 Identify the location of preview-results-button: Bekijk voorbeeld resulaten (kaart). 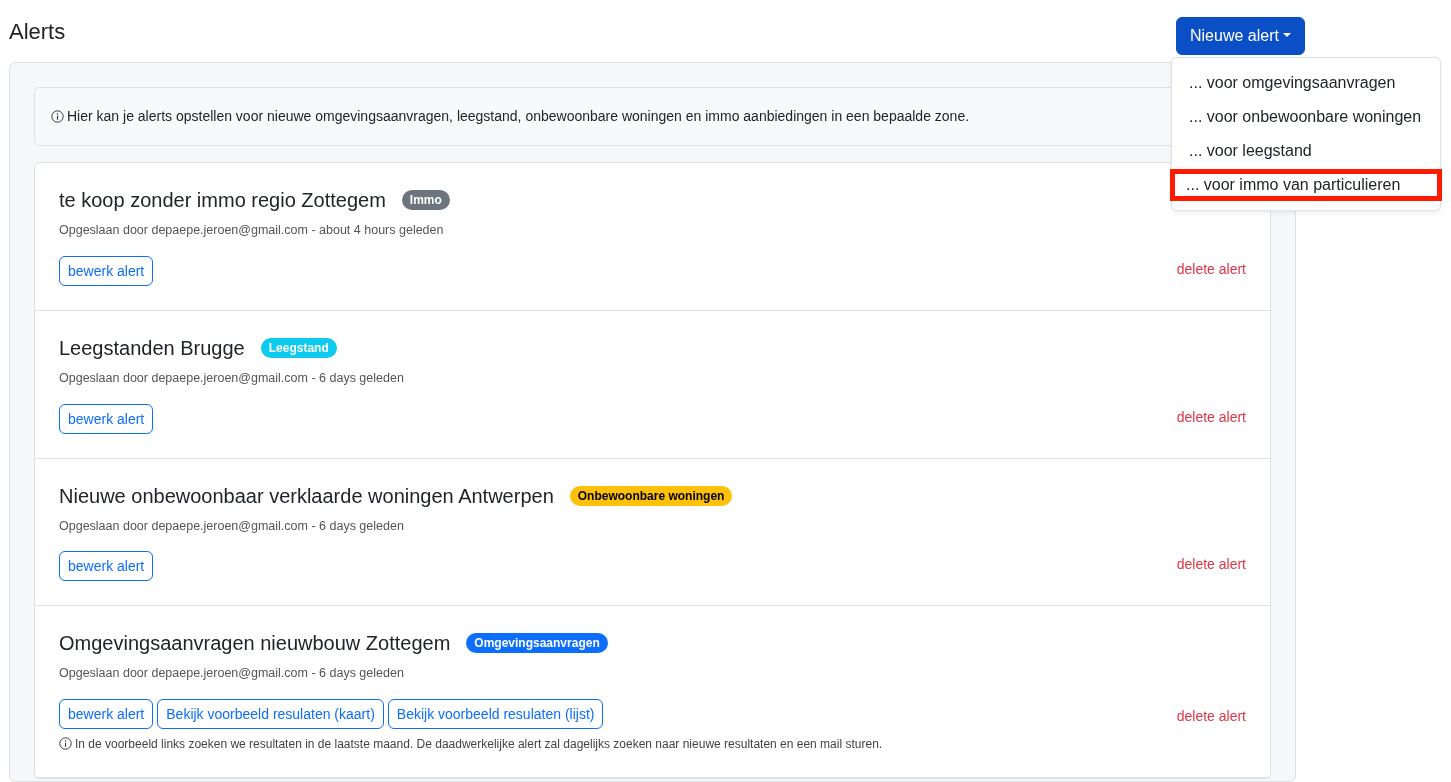
(270, 714).